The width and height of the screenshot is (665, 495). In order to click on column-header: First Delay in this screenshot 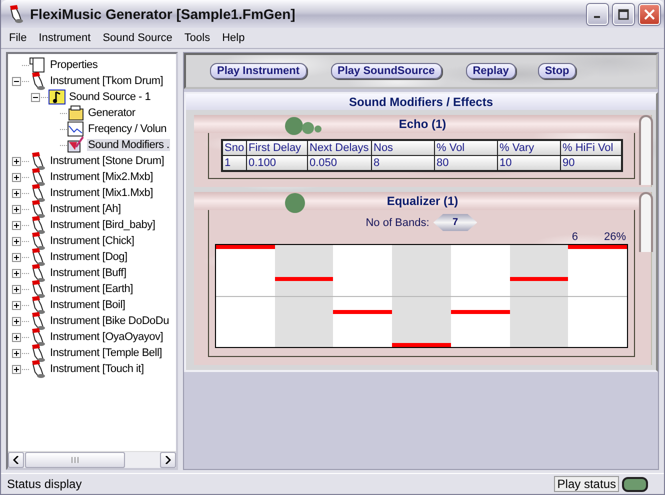, I will do `click(276, 148)`.